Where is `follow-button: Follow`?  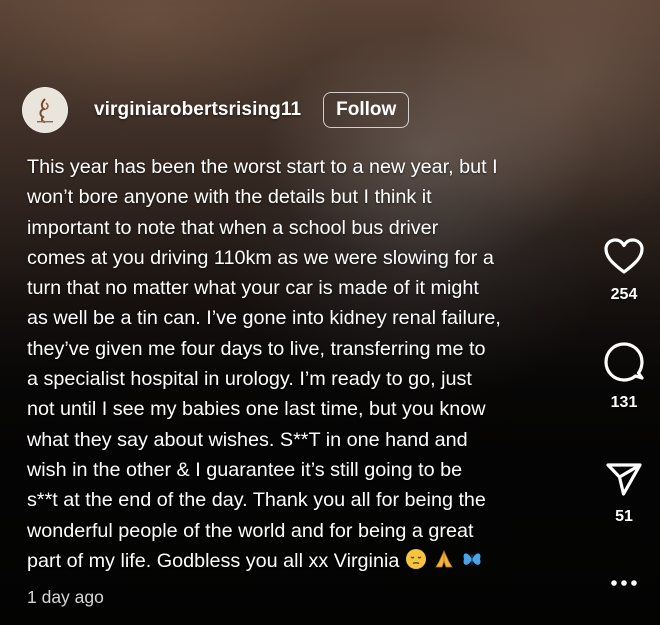
follow-button: Follow is located at coordinates (366, 110).